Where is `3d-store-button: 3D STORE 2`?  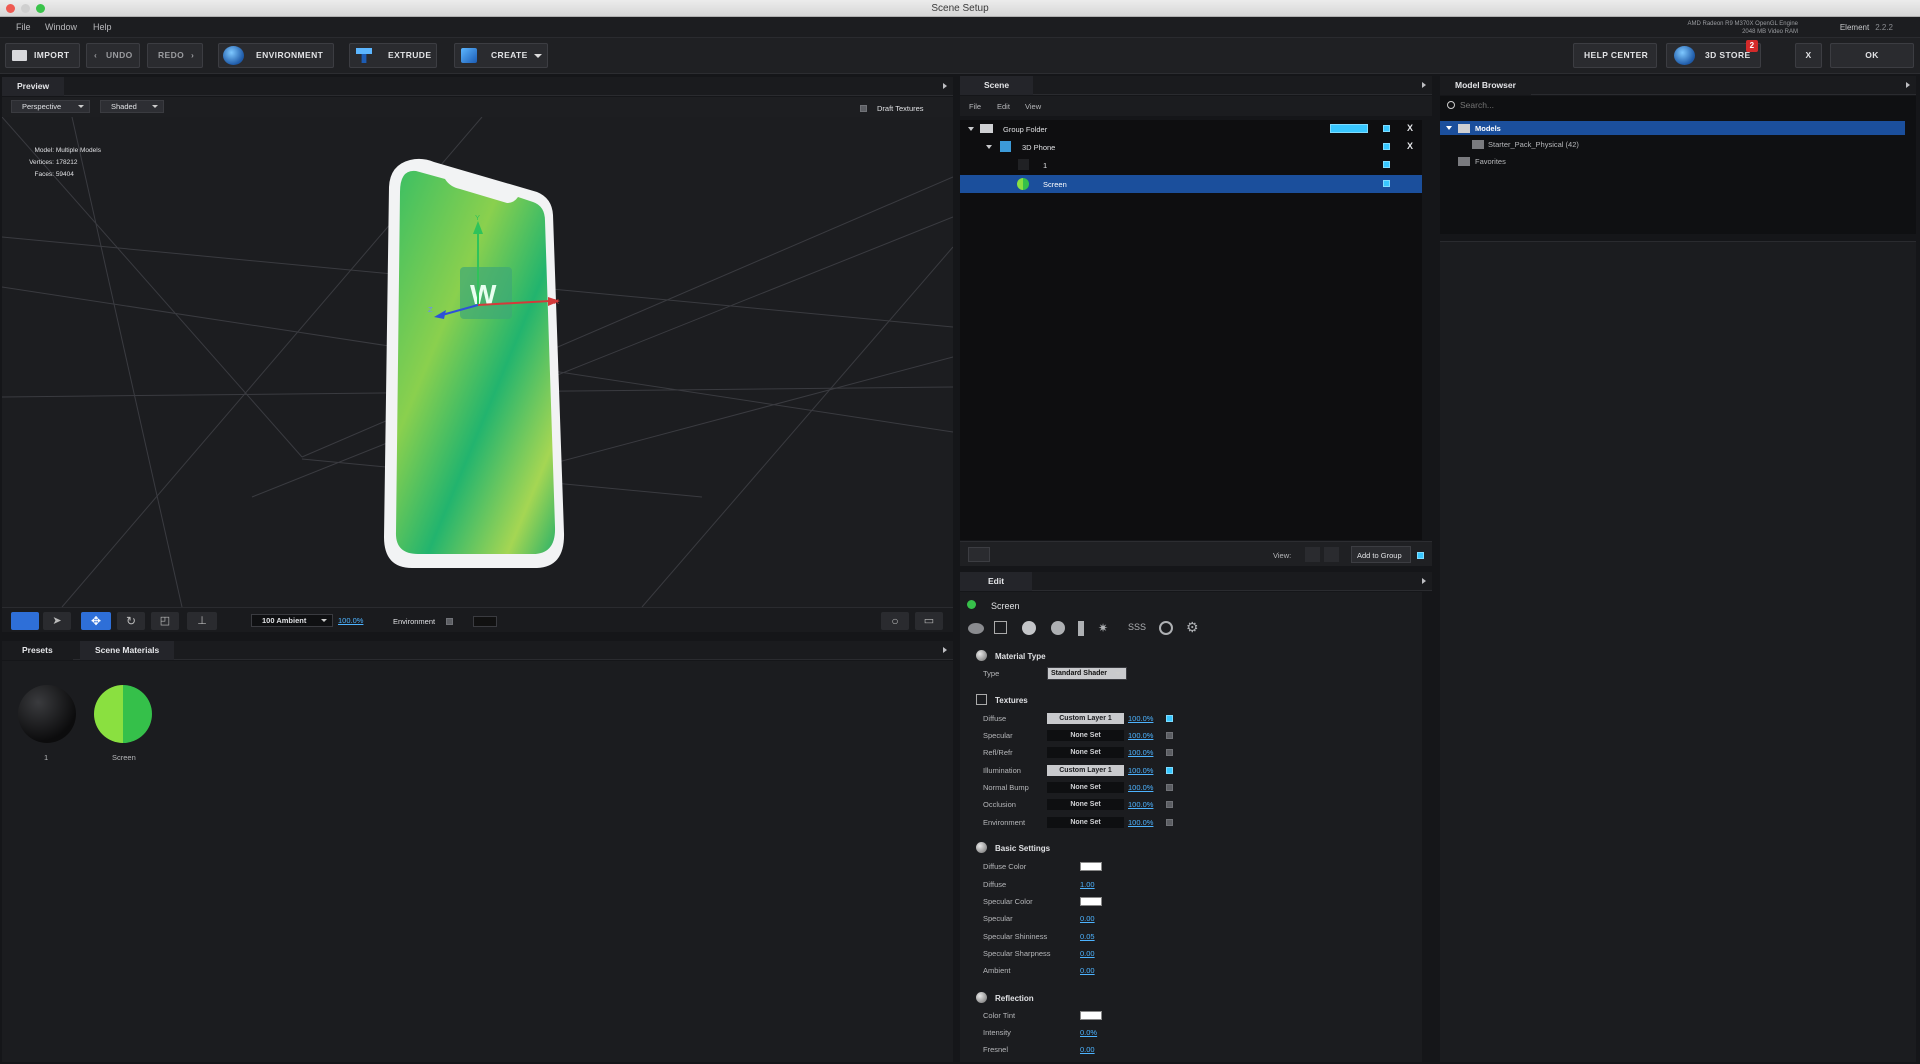 3d-store-button: 3D STORE 2 is located at coordinates (1713, 54).